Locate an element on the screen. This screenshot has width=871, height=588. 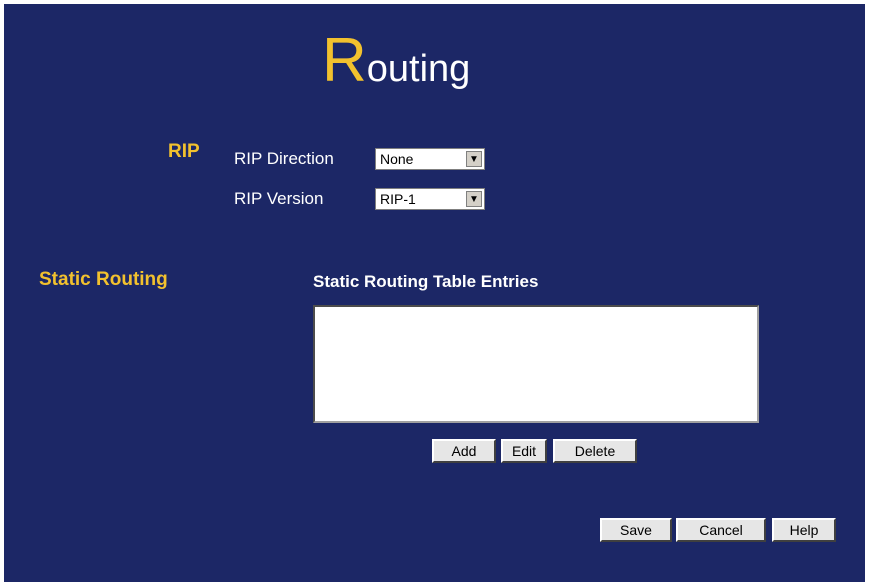
cancel-button: Cancel is located at coordinates (721, 530).